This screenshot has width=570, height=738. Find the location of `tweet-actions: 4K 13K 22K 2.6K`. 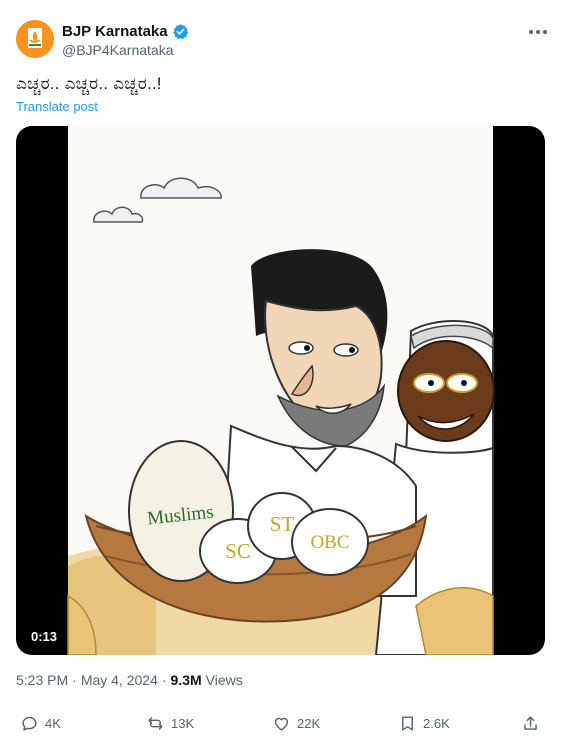

tweet-actions: 4K 13K 22K 2.6K is located at coordinates (281, 726).